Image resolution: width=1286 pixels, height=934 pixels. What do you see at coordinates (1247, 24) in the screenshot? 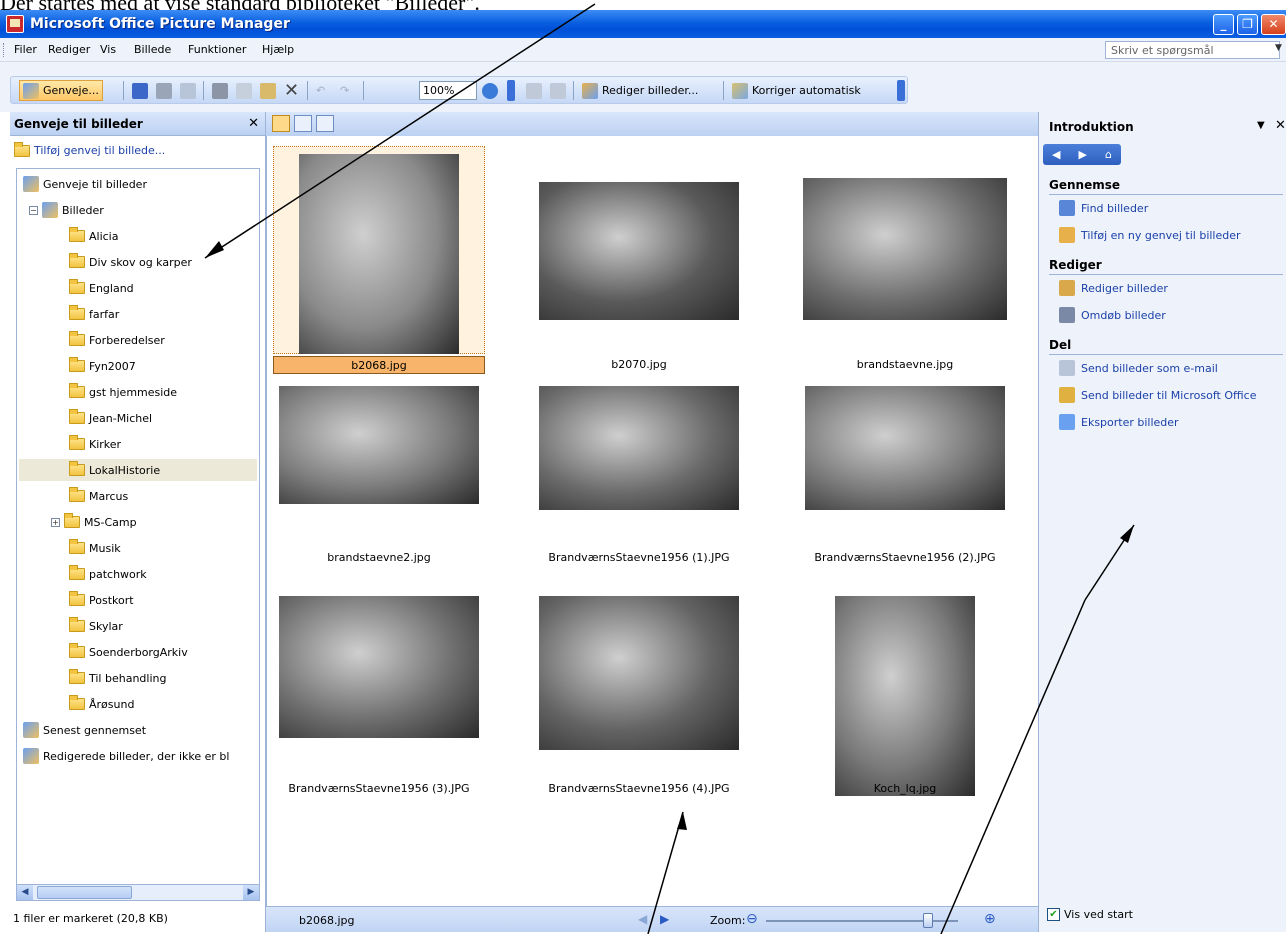
I see `maximize-button: ❐` at bounding box center [1247, 24].